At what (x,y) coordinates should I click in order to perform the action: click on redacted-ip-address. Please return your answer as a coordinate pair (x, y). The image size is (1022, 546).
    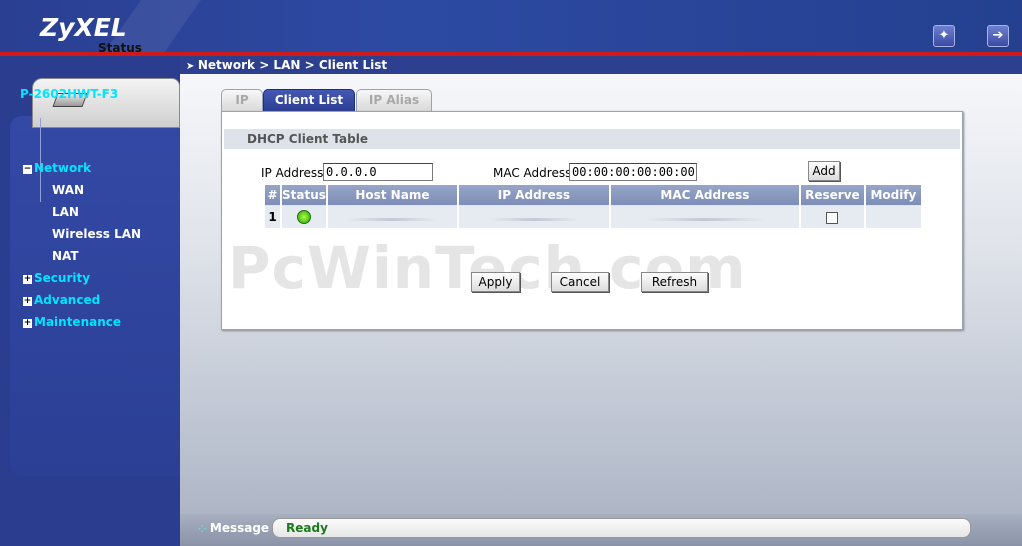
    Looking at the image, I should click on (533, 219).